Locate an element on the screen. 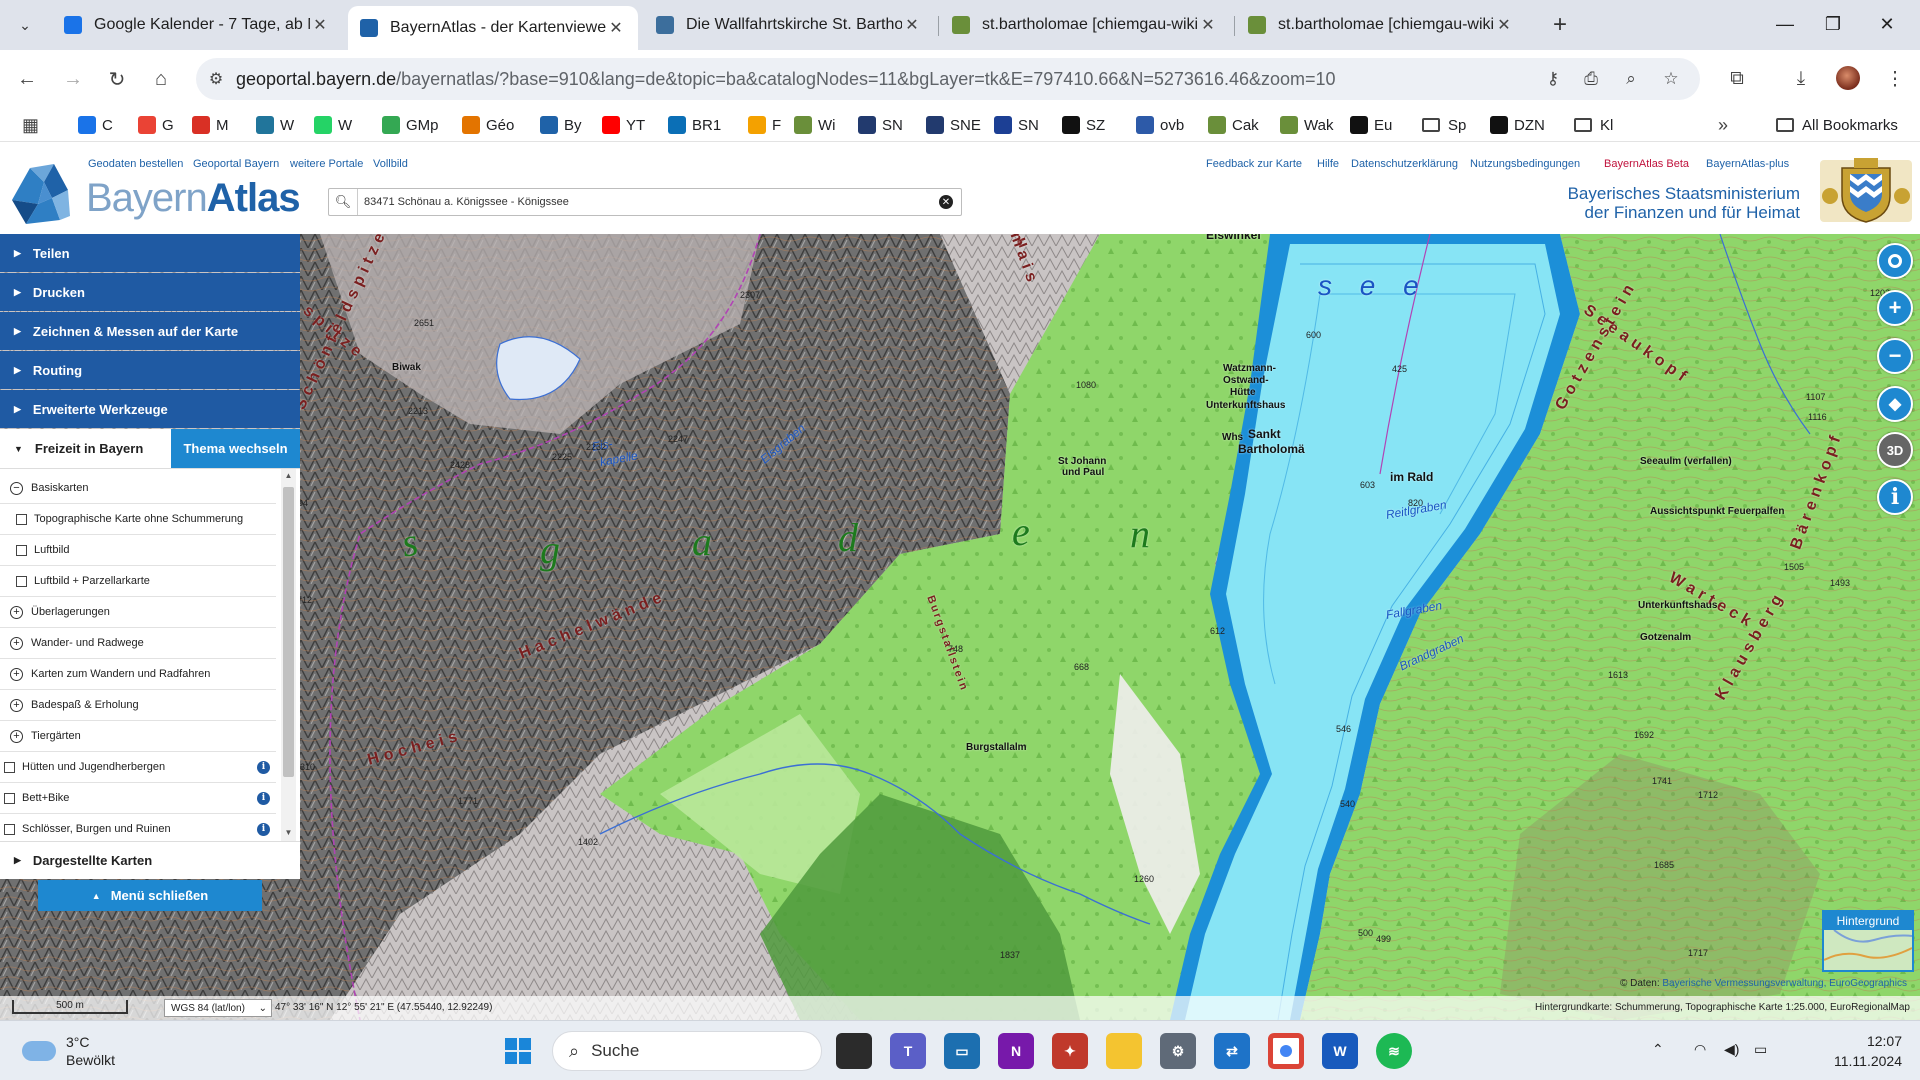 The image size is (1920, 1080). sidebar-item-drucken: ▶ Drucken is located at coordinates (150, 292).